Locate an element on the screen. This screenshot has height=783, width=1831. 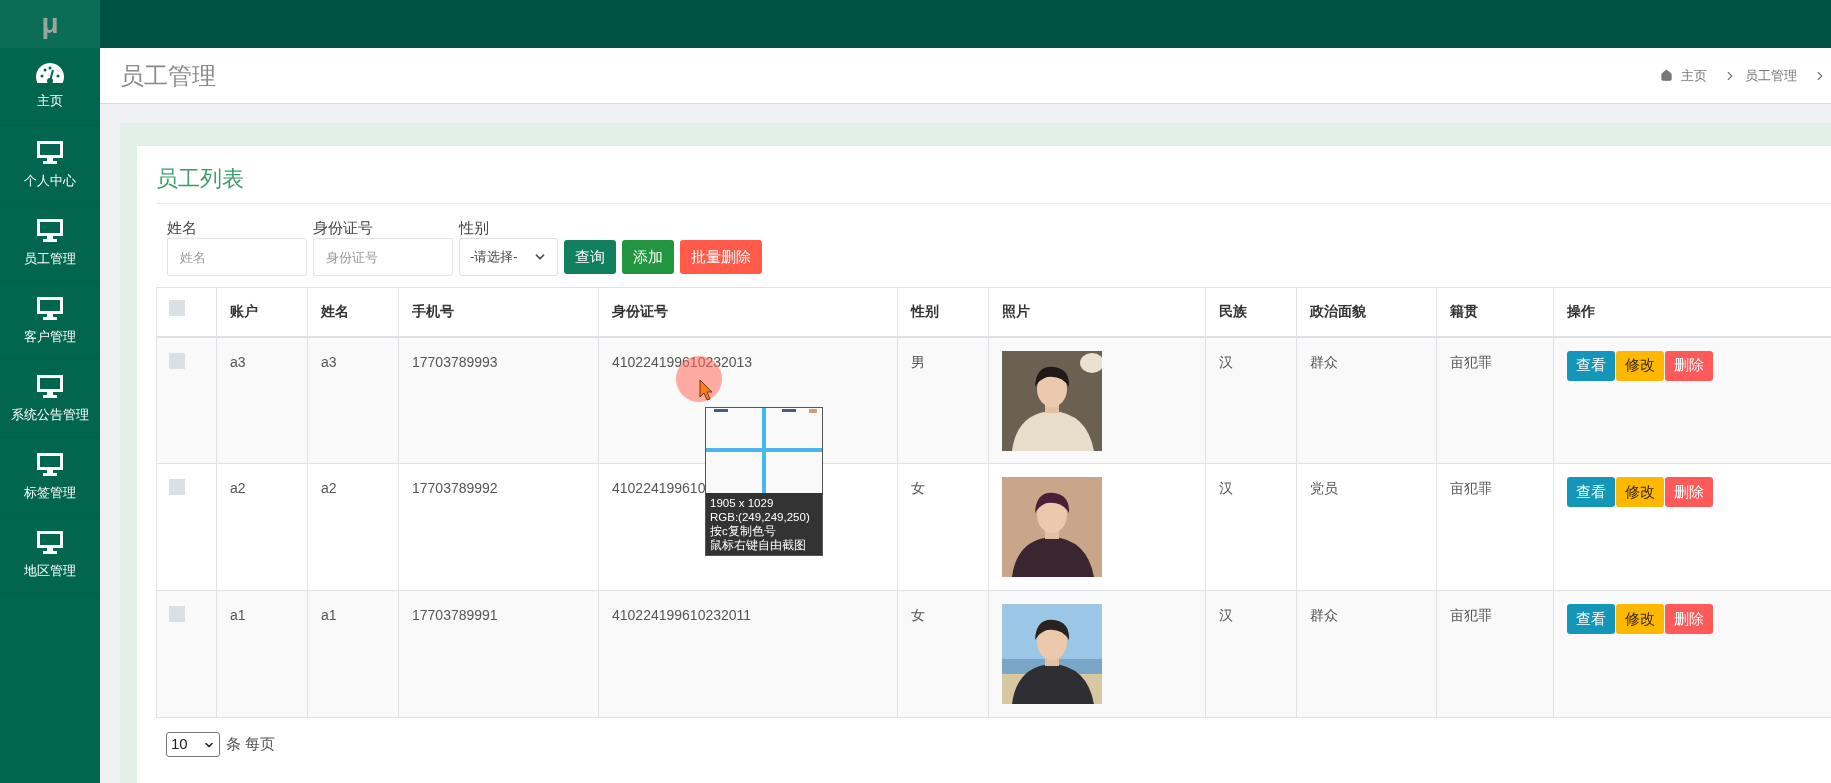
breadcrumb-link: 员工管理 is located at coordinates (1771, 75).